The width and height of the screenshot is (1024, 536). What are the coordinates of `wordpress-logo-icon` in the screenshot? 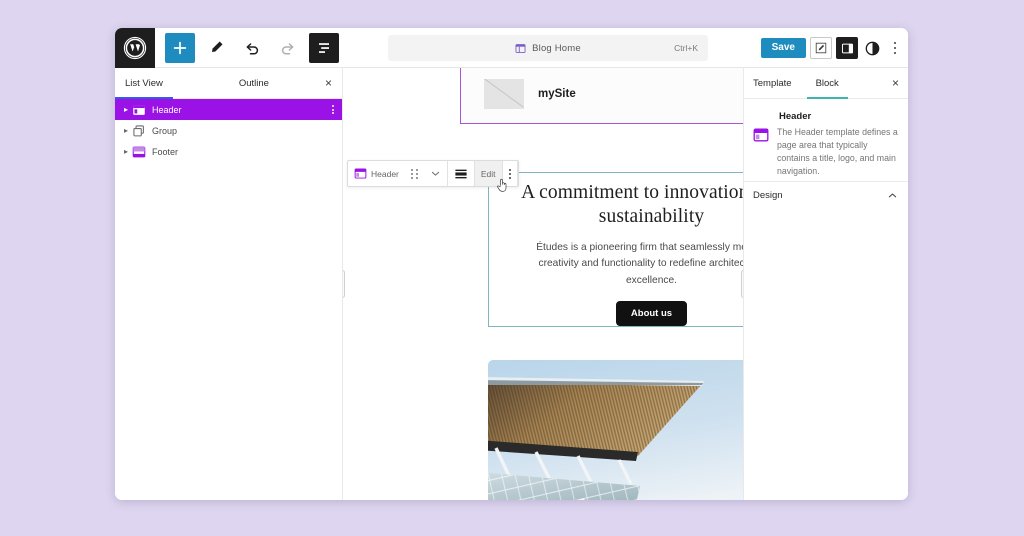 It's located at (135, 47).